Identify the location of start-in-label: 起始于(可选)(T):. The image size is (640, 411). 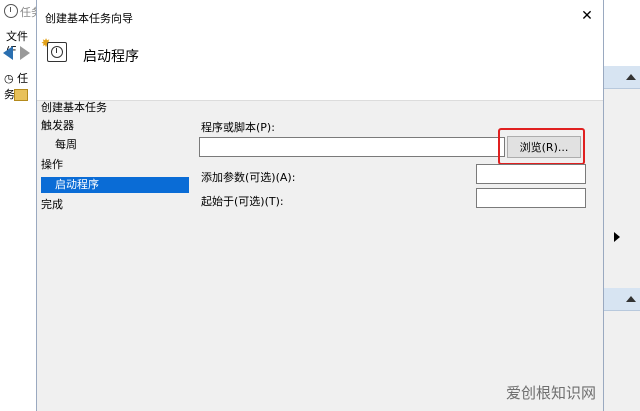
(242, 201).